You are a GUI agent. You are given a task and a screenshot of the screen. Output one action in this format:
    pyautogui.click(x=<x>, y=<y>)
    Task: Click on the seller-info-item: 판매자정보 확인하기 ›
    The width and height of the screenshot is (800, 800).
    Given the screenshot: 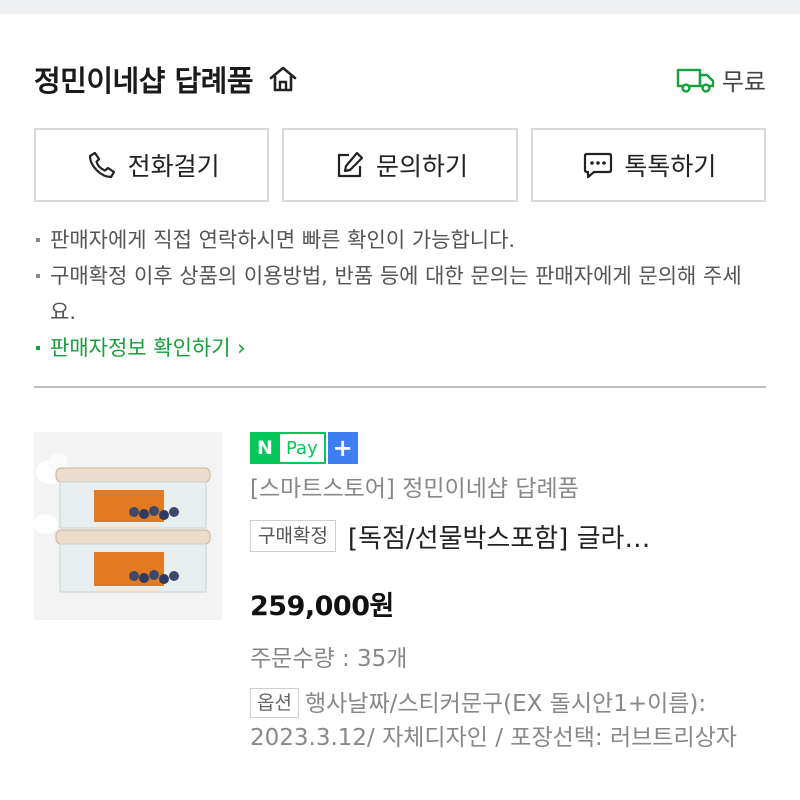 What is the action you would take?
    pyautogui.click(x=400, y=348)
    